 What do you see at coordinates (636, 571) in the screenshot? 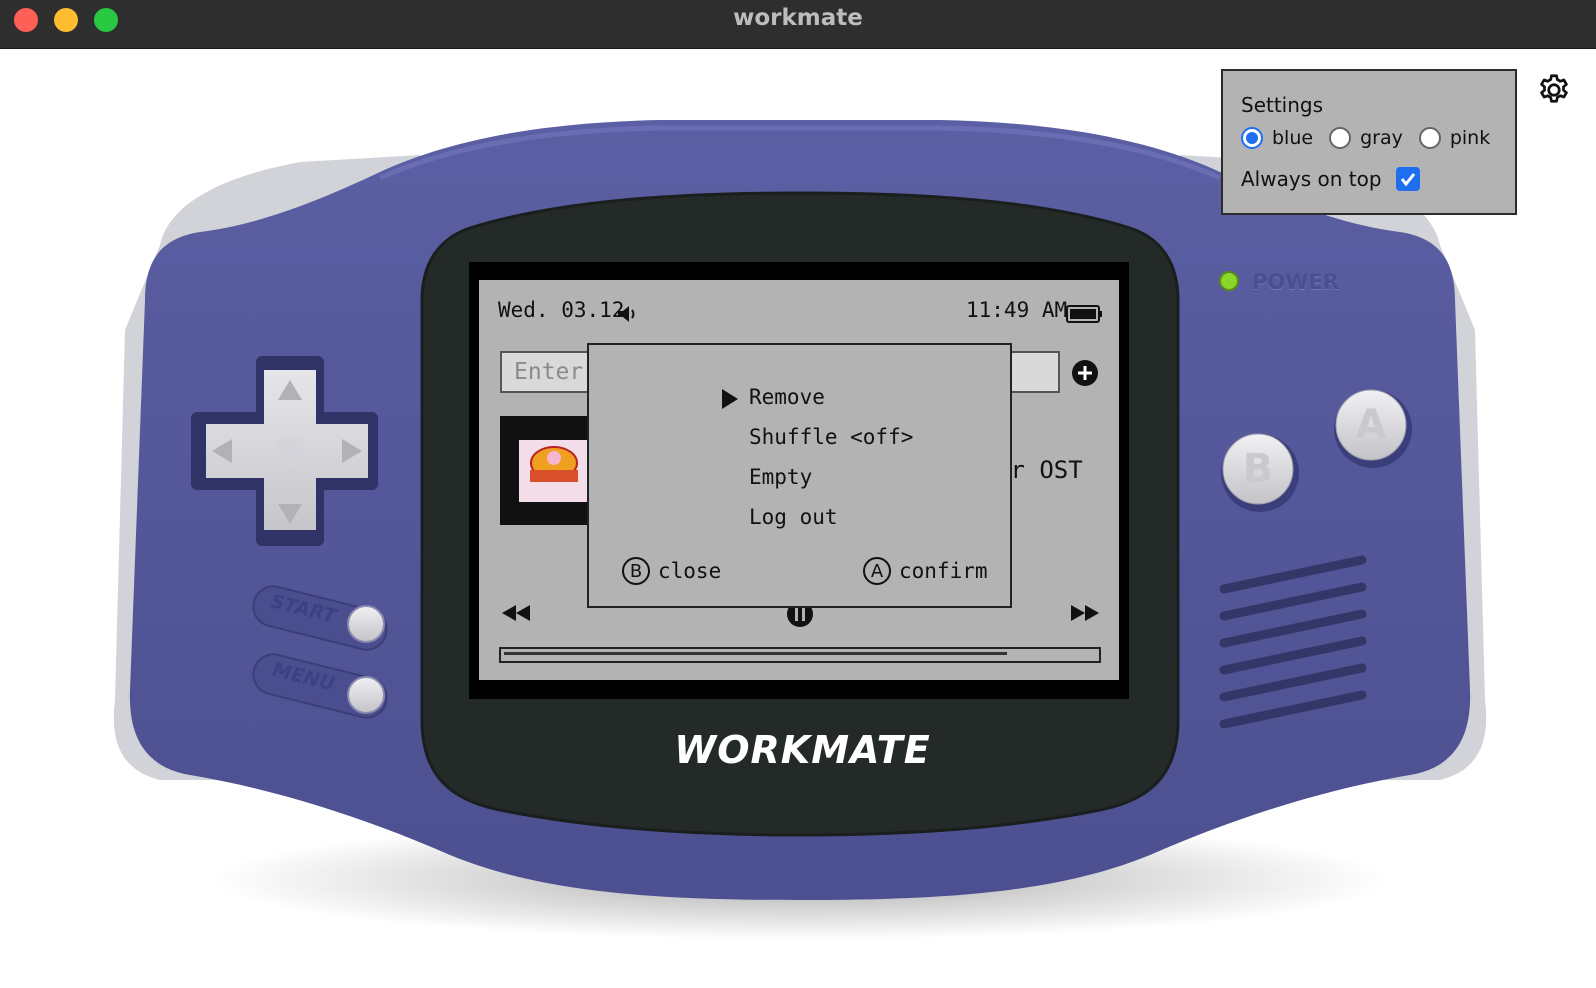
I see `b-button-icon: B` at bounding box center [636, 571].